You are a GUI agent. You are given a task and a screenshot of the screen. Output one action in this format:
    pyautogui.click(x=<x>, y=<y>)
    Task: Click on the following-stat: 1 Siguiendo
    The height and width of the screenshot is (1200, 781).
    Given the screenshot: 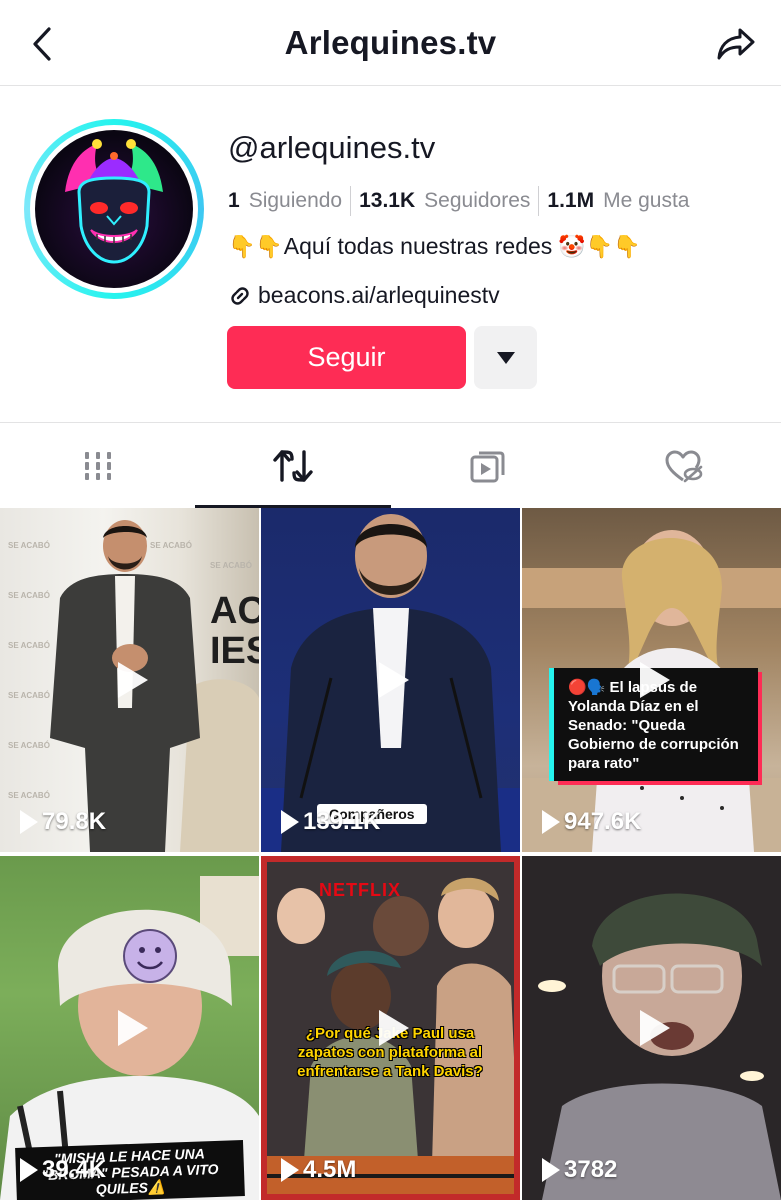 What is the action you would take?
    pyautogui.click(x=285, y=201)
    